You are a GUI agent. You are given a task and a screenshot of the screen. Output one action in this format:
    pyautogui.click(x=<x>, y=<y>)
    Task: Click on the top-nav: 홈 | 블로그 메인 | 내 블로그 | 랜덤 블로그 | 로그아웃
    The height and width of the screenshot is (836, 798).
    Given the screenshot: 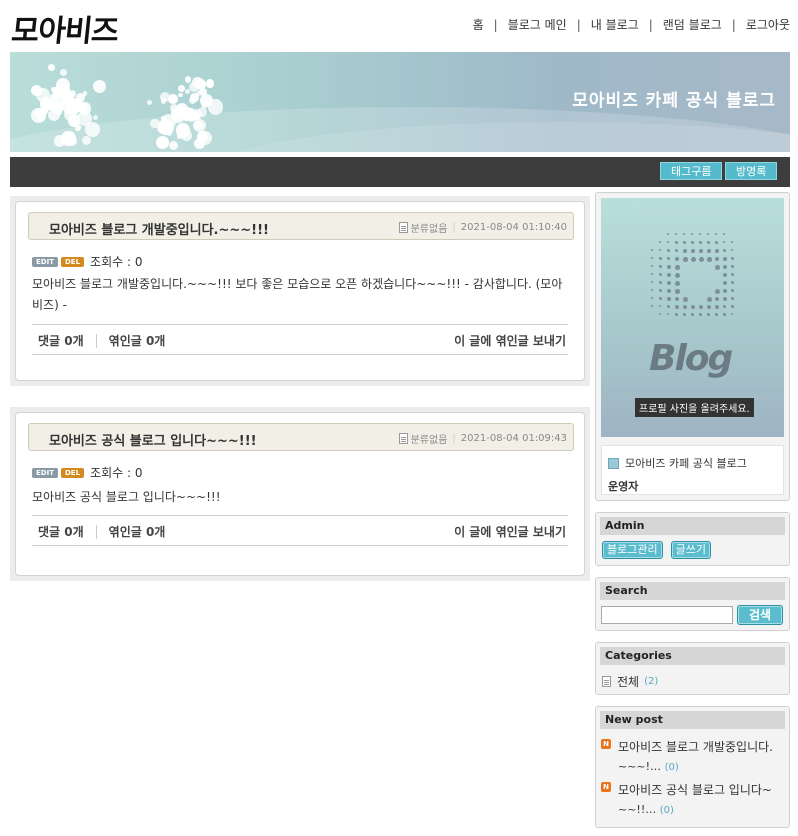 What is the action you would take?
    pyautogui.click(x=631, y=24)
    